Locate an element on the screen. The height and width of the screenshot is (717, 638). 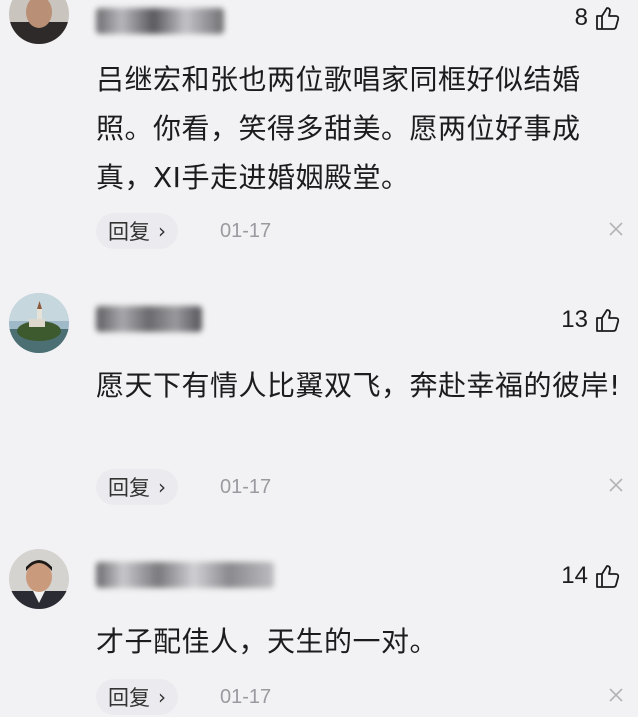
like-count: 14 is located at coordinates (574, 575).